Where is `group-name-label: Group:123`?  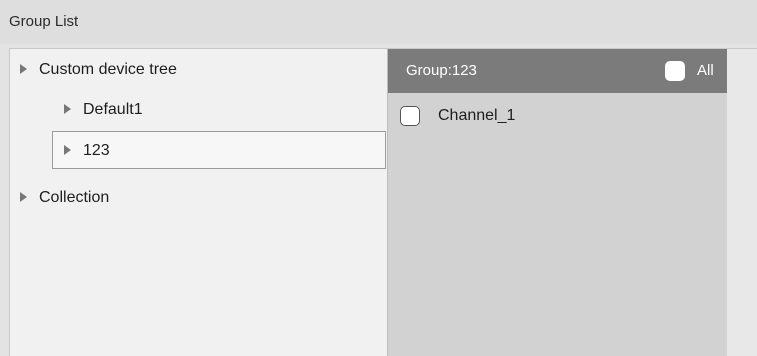
group-name-label: Group:123 is located at coordinates (441, 70).